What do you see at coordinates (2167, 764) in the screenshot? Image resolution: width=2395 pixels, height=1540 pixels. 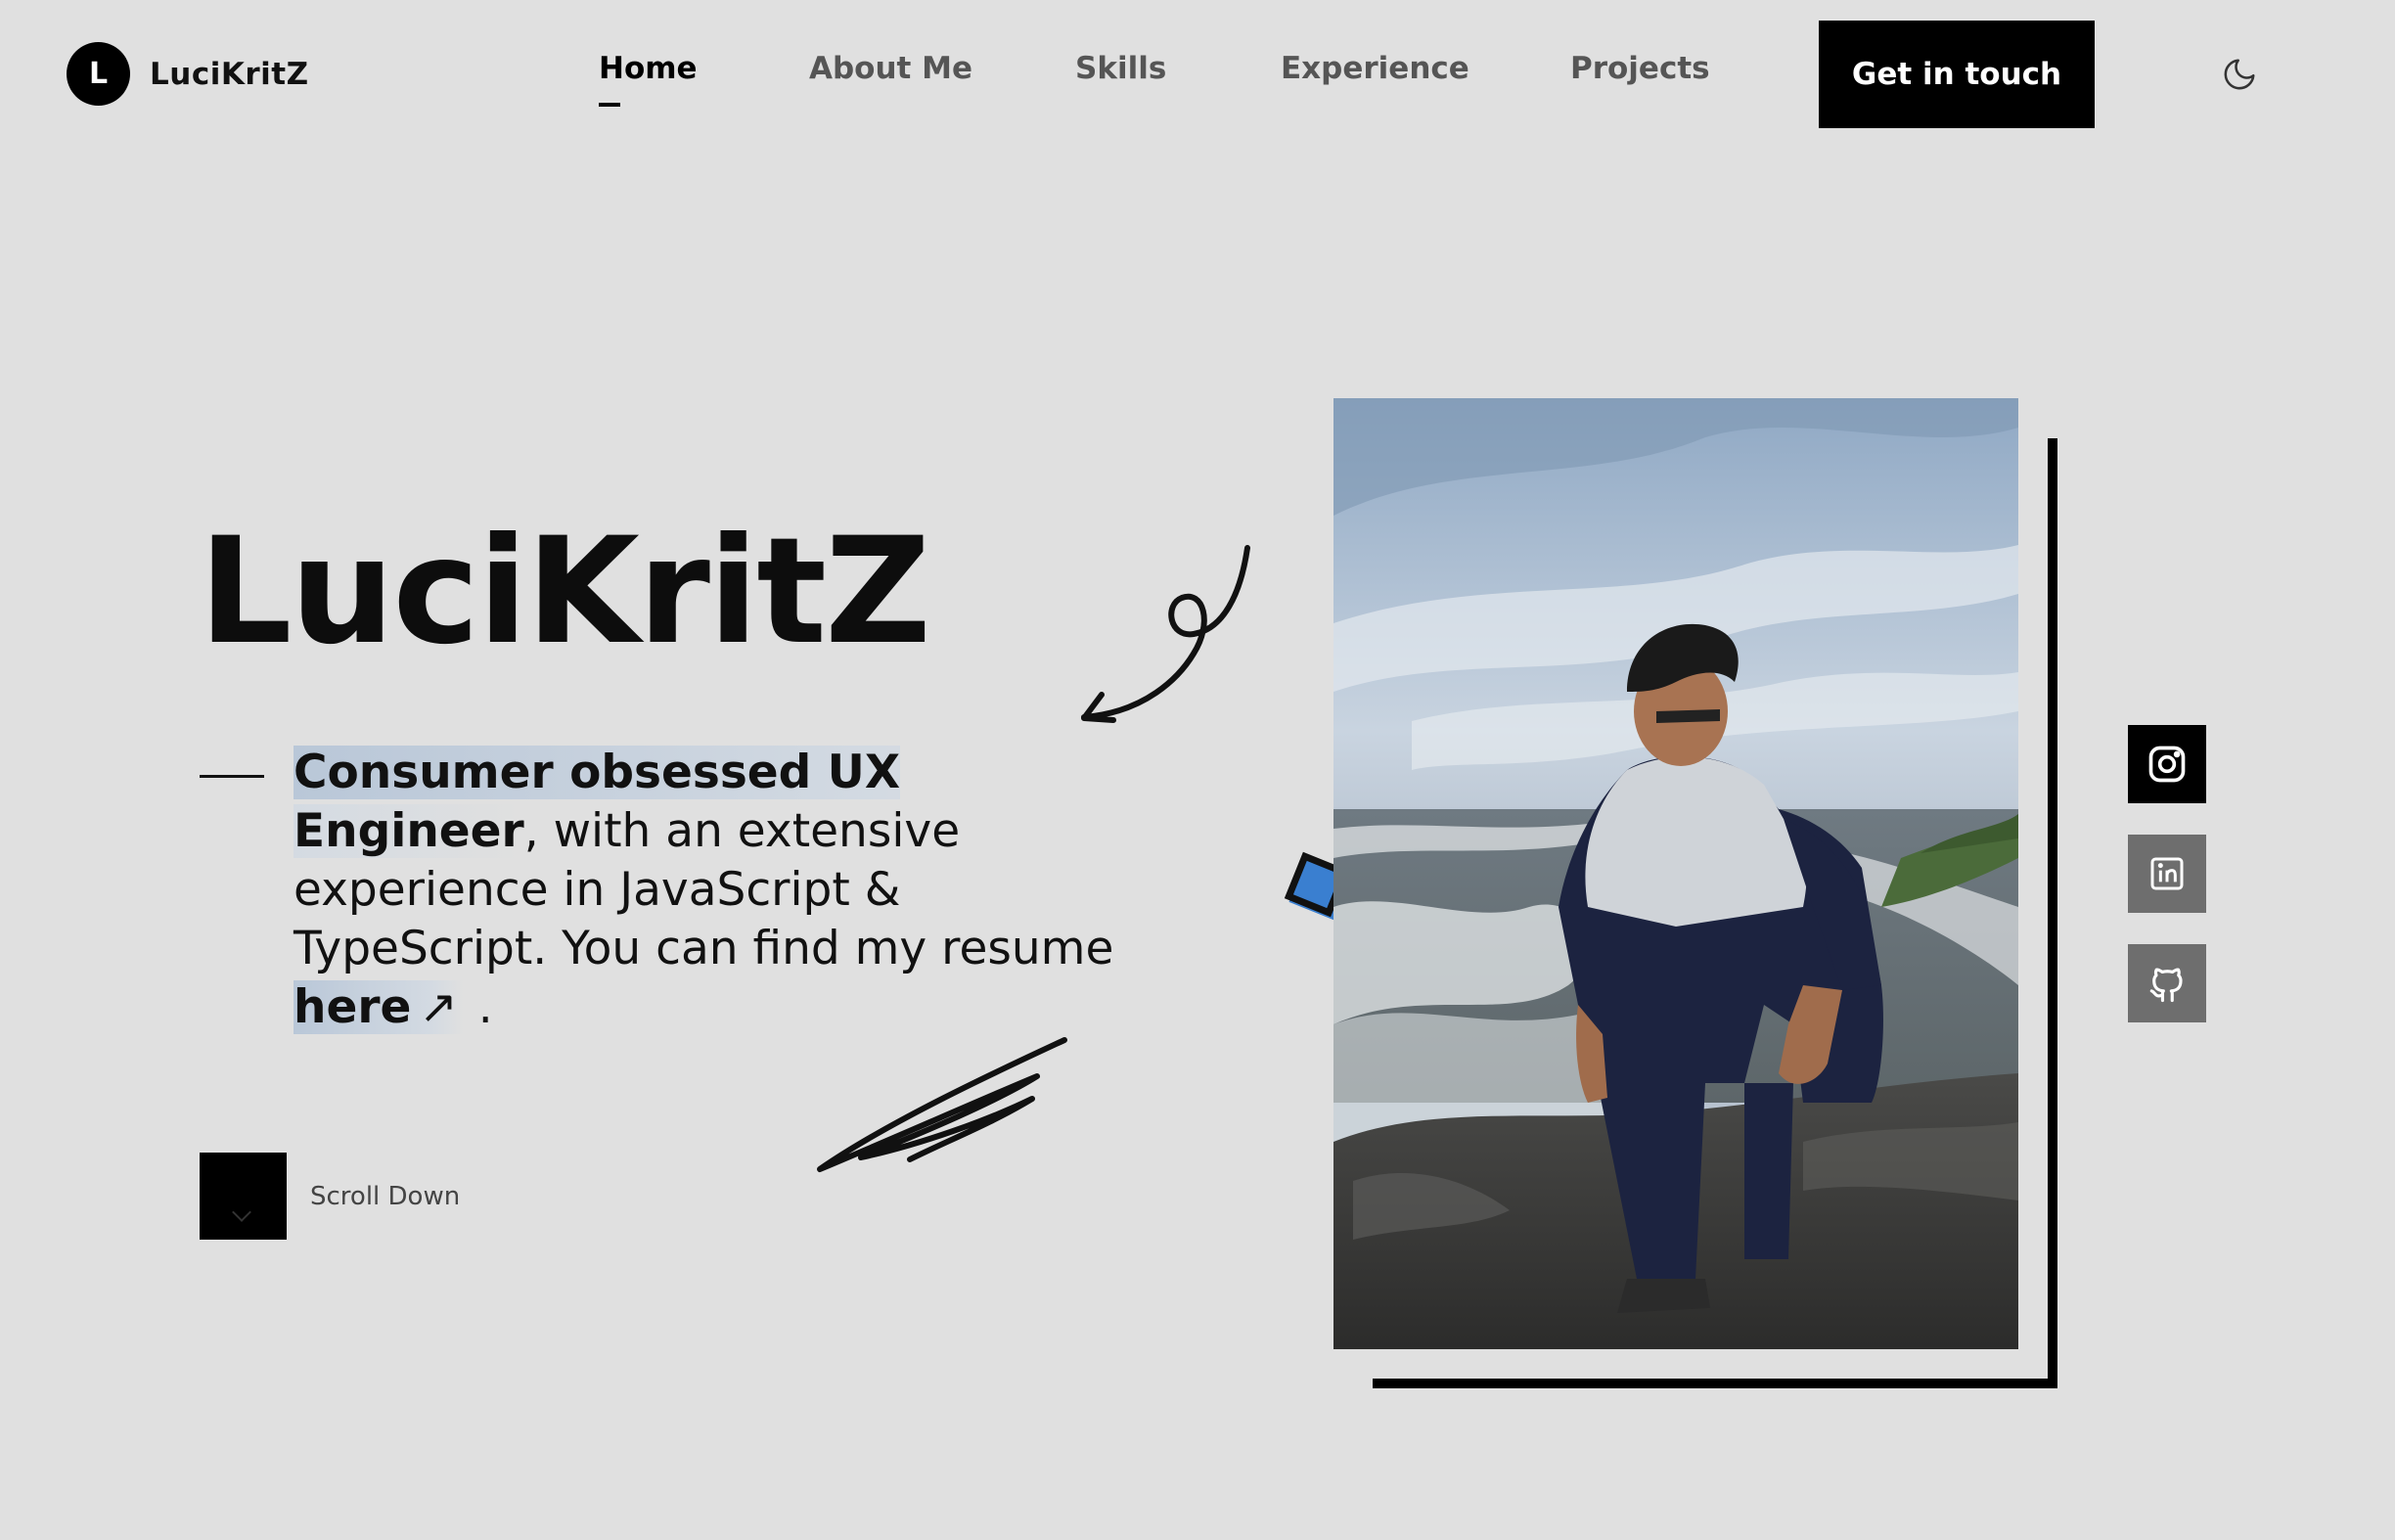 I see `instagram-icon` at bounding box center [2167, 764].